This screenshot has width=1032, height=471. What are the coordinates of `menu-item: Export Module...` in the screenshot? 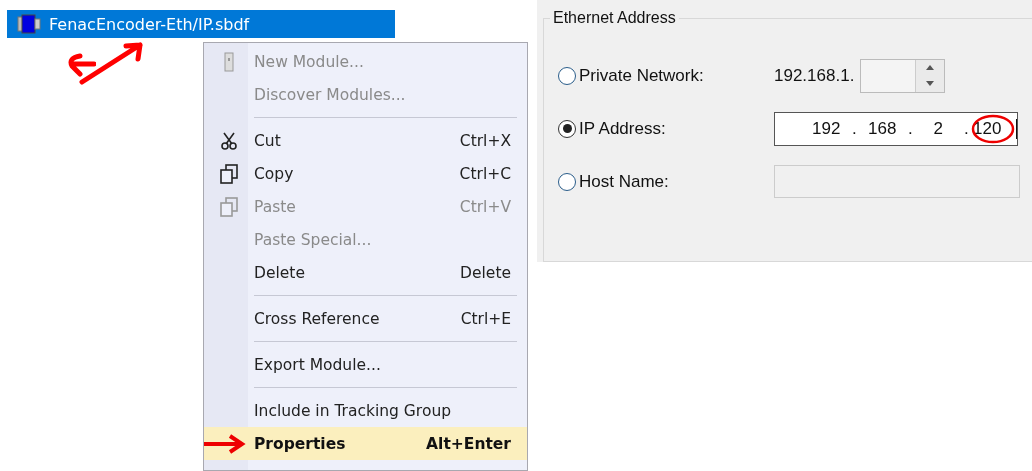 It's located at (365, 364).